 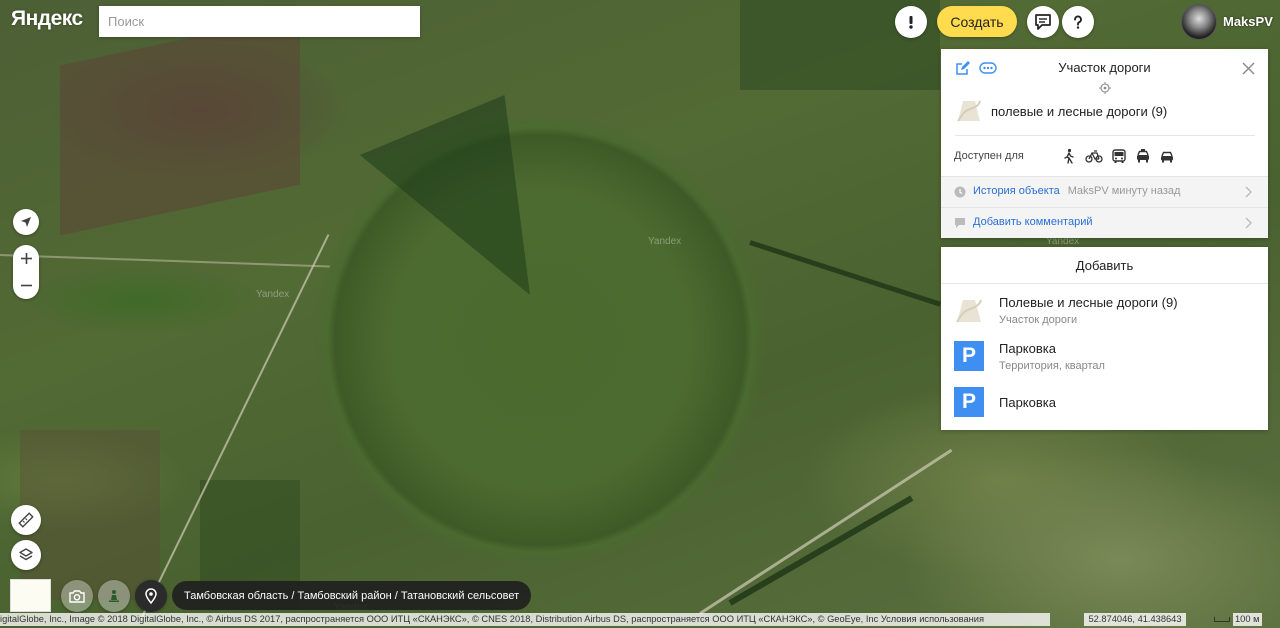 I want to click on question-icon, so click(x=1078, y=22).